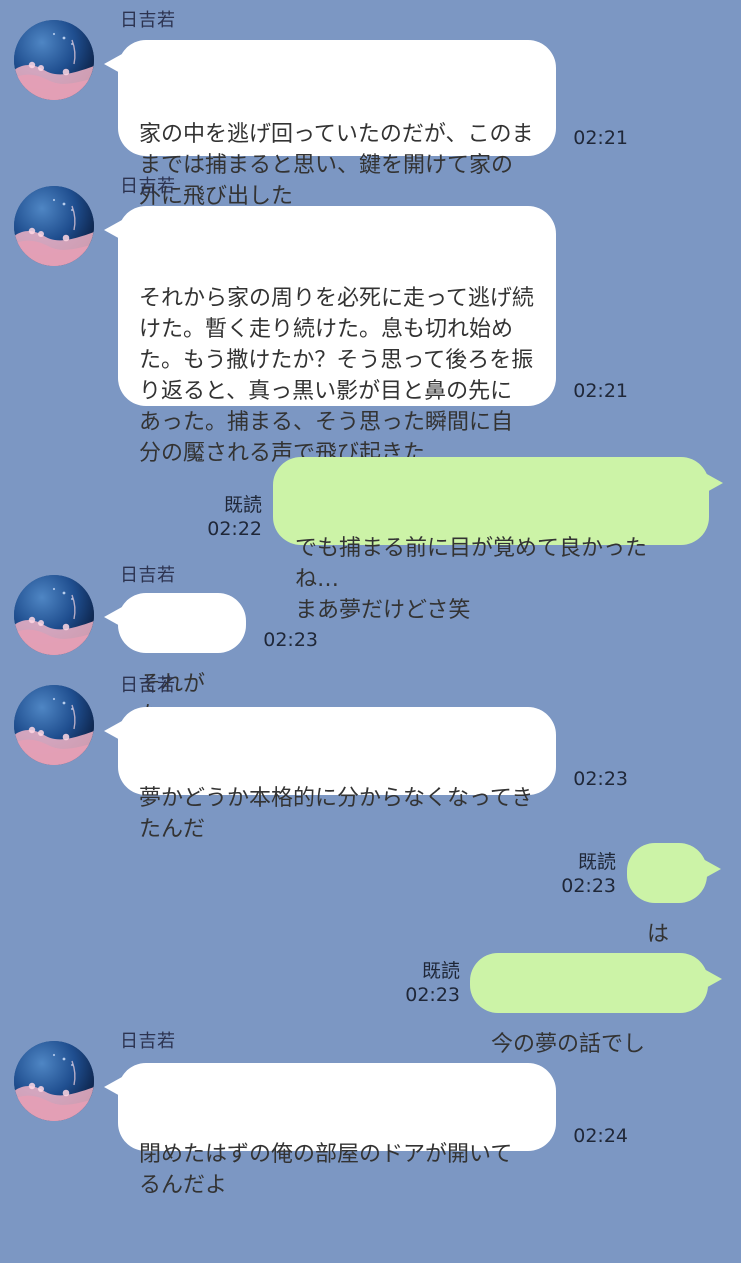  I want to click on message-time: 02:24, so click(600, 1136).